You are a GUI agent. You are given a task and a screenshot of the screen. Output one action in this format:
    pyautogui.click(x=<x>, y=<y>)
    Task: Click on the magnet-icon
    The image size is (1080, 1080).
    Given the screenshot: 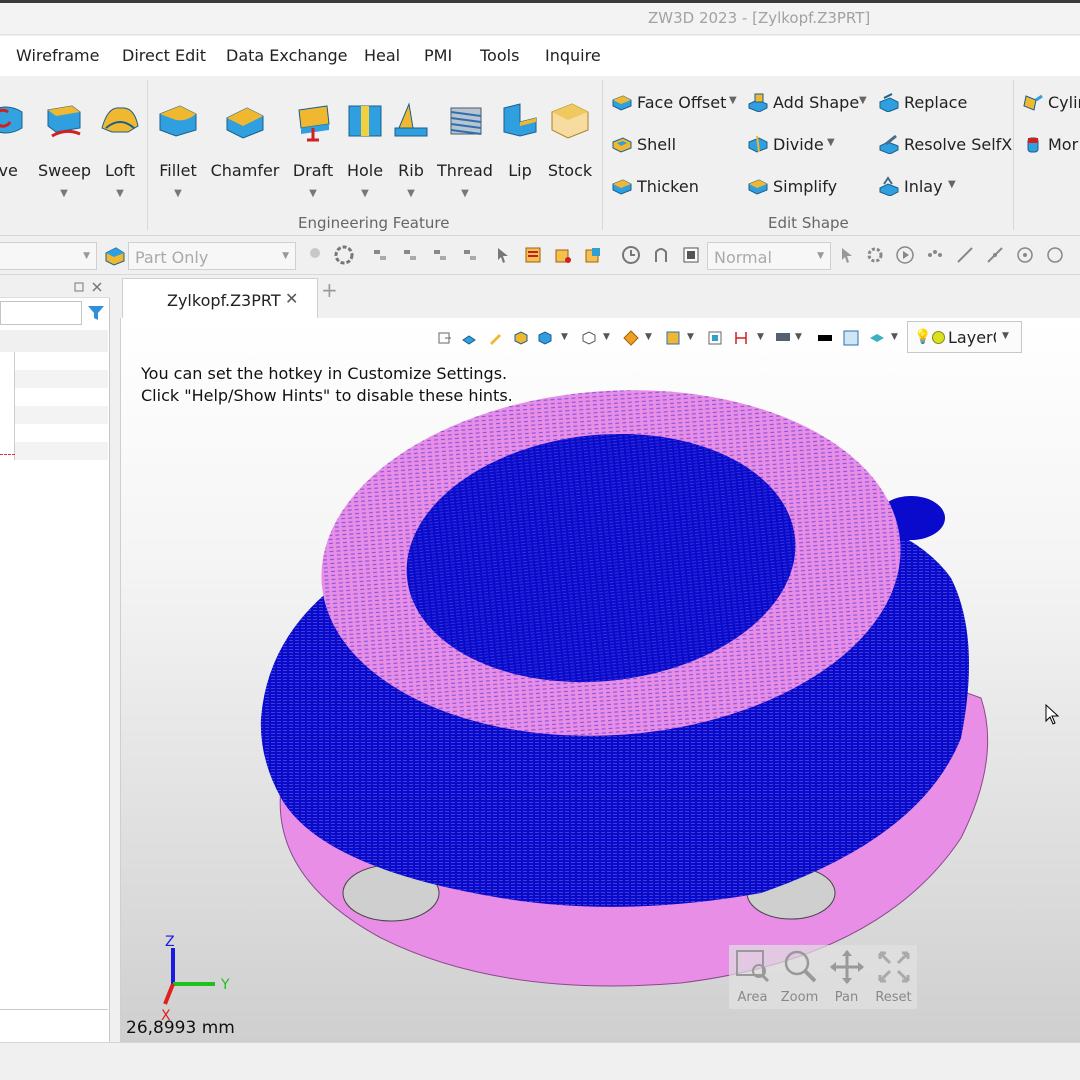 What is the action you would take?
    pyautogui.click(x=661, y=255)
    